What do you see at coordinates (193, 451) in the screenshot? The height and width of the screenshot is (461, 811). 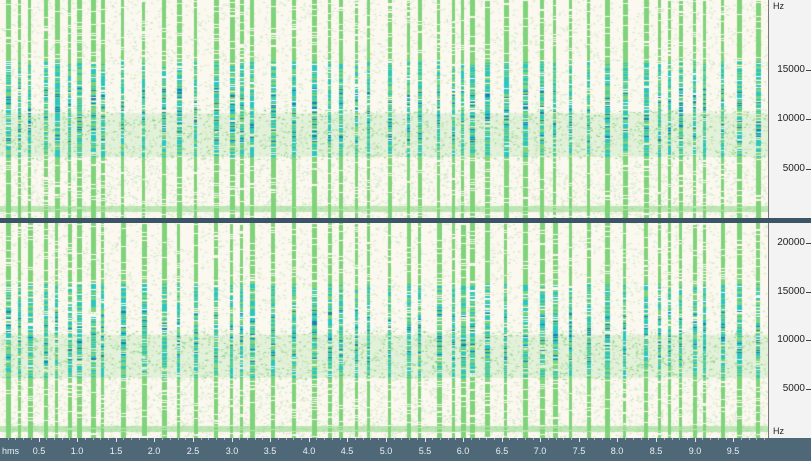 I see `time-tick-label: 2.5` at bounding box center [193, 451].